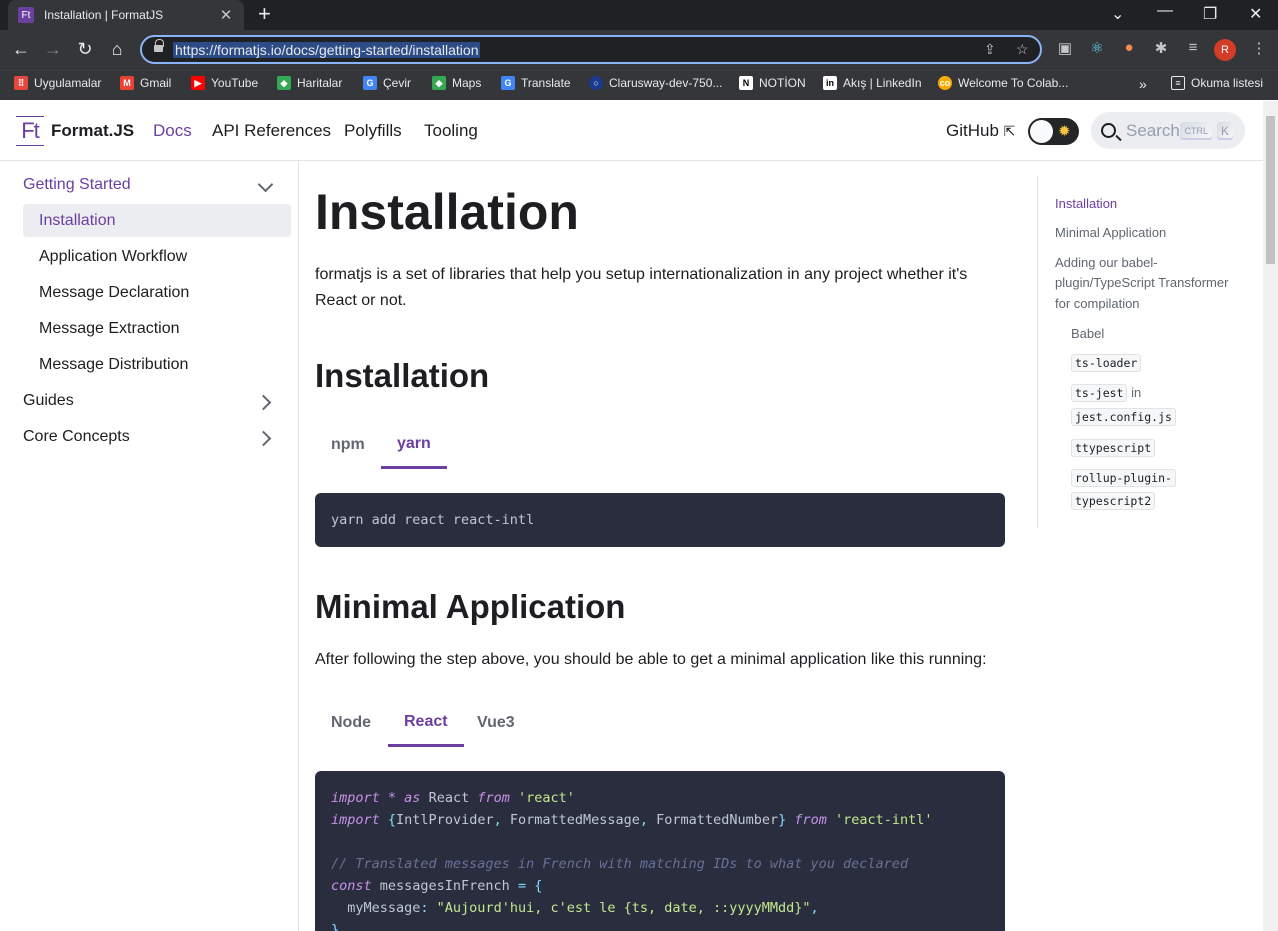  Describe the element at coordinates (26, 15) in the screenshot. I see `formatjs-favicon-icon: Ft` at that location.